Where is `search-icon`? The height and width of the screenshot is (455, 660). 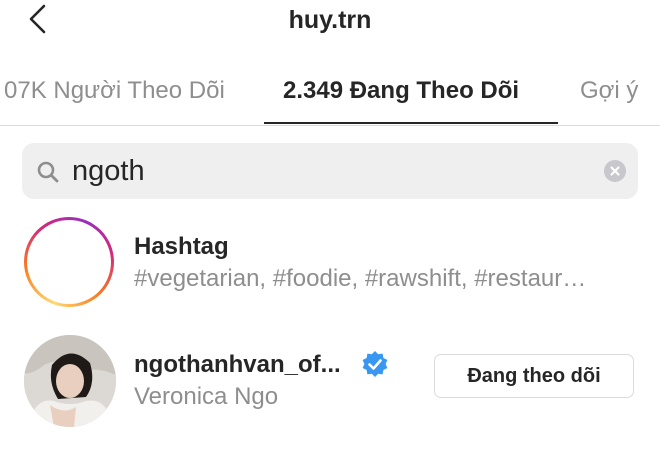 search-icon is located at coordinates (48, 172).